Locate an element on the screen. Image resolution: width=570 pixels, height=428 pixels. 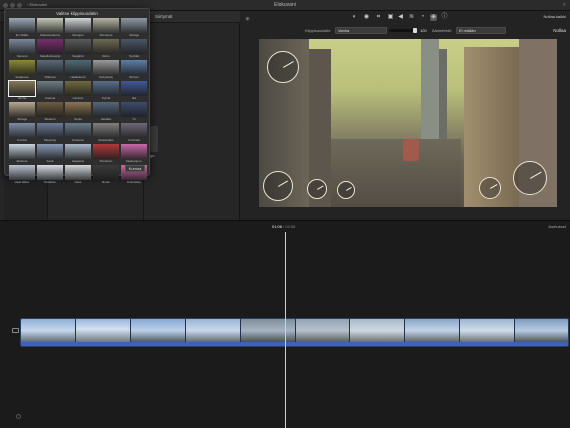
filter-option: Kamera is located at coordinates (22, 48).